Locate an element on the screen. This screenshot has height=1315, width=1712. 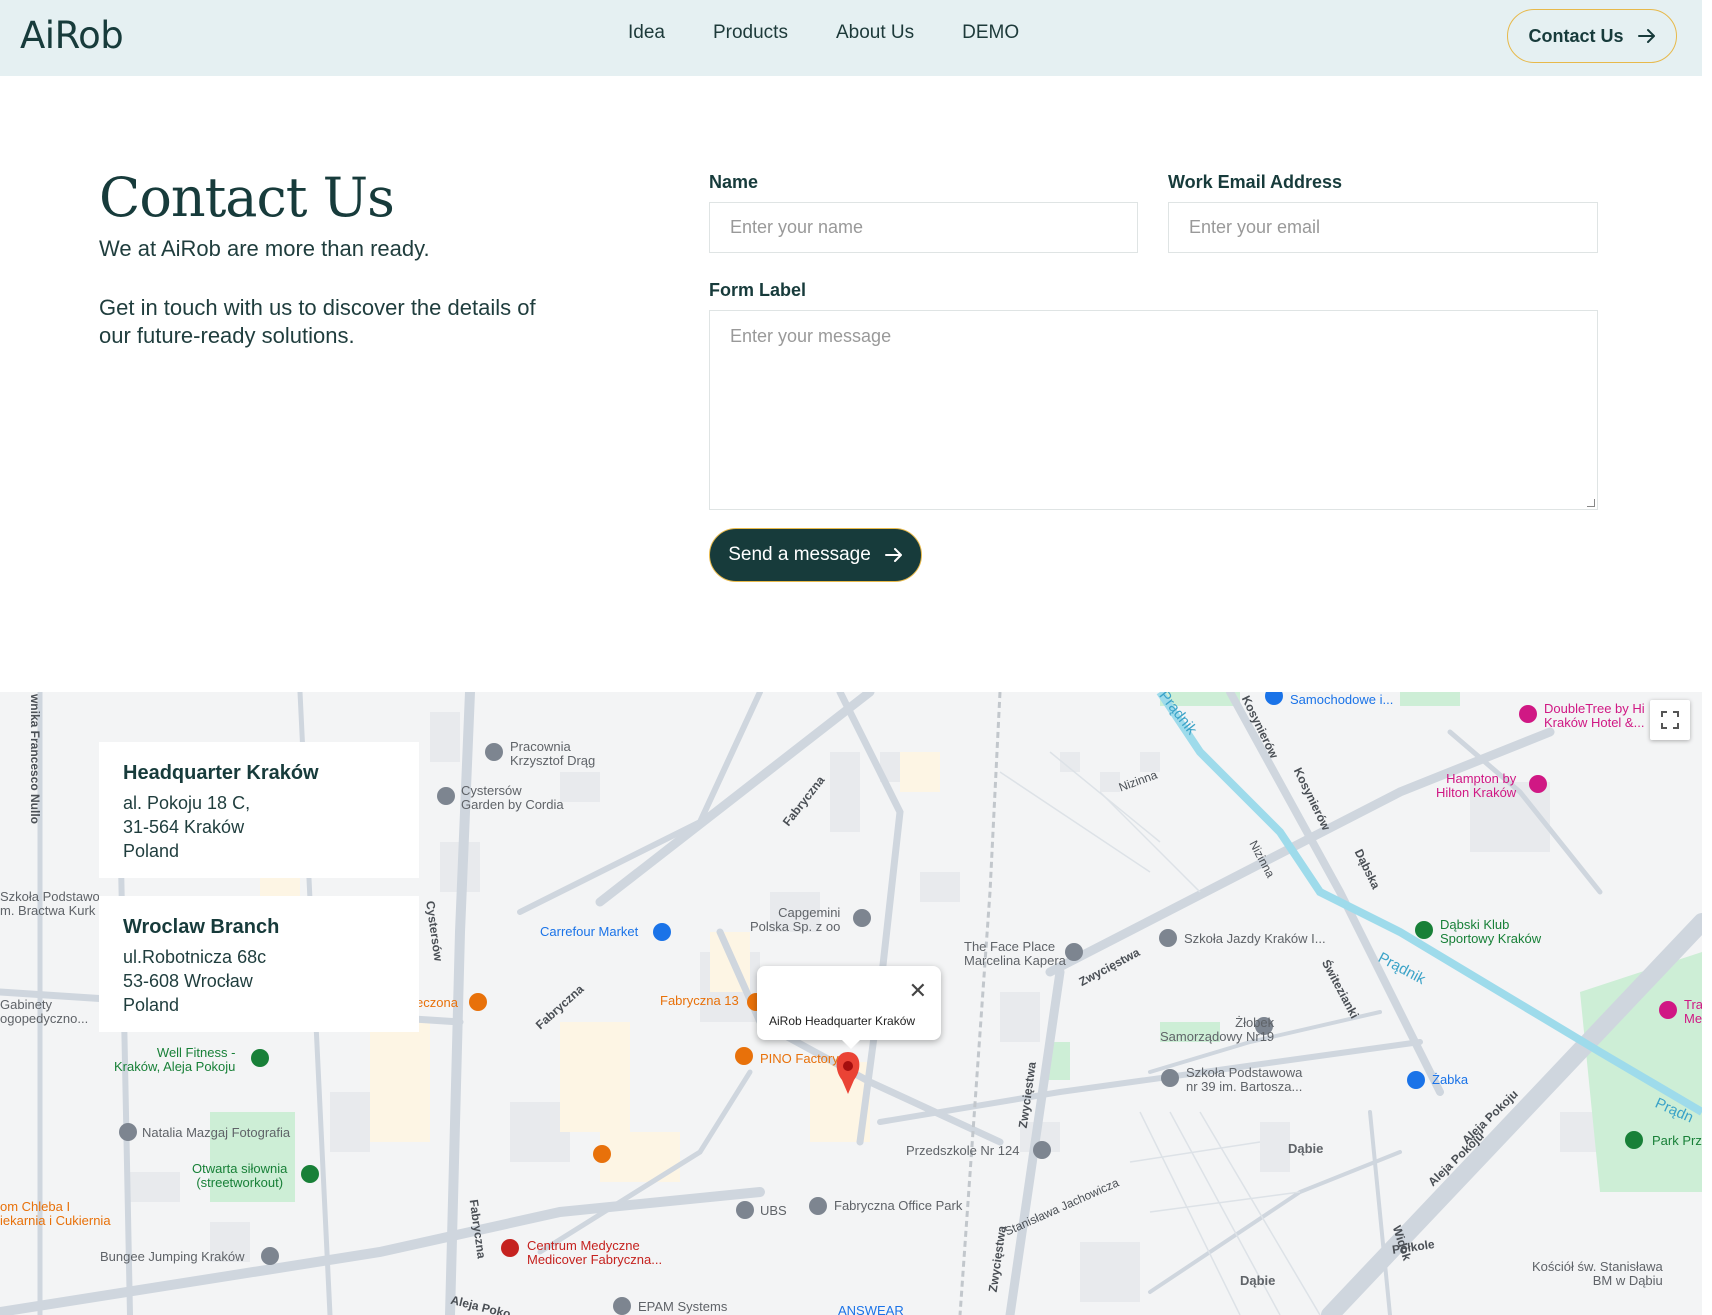
poi-kosciol: Kościół św. Stanisława BM w Dąbiu is located at coordinates (1597, 1274).